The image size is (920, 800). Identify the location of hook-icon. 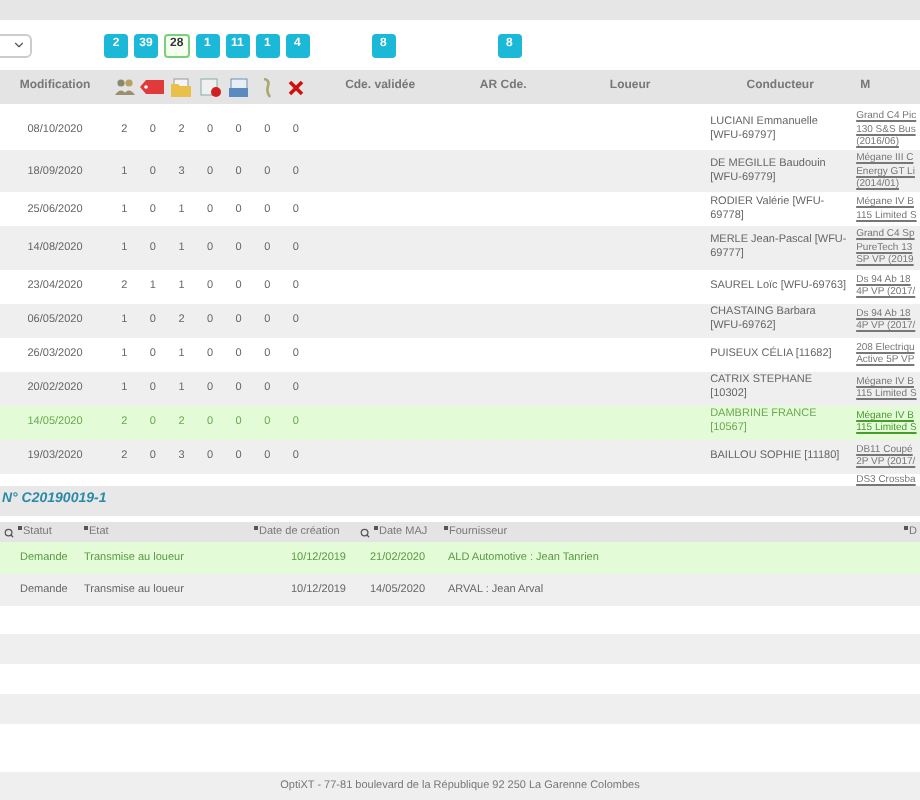
(267, 87).